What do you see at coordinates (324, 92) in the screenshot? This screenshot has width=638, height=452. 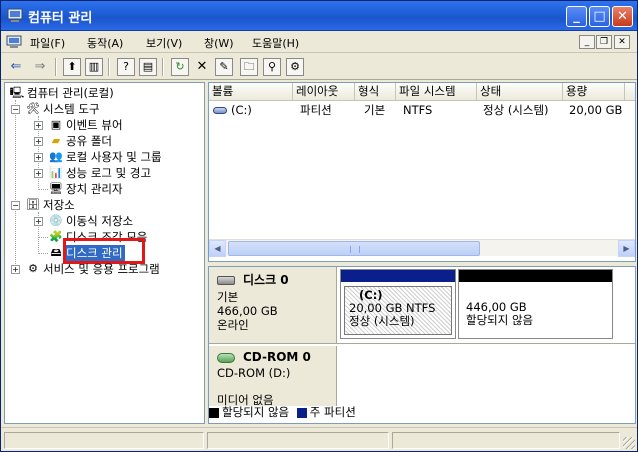 I see `column-header-layout: 레이아웃` at bounding box center [324, 92].